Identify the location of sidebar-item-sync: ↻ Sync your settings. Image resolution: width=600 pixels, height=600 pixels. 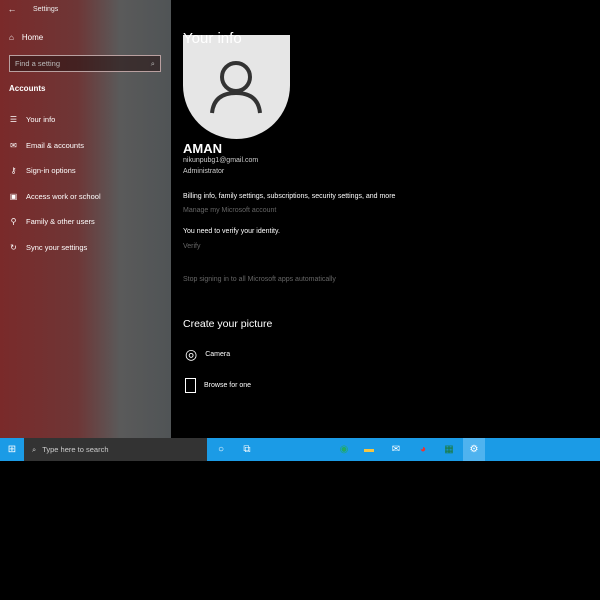
(48, 247).